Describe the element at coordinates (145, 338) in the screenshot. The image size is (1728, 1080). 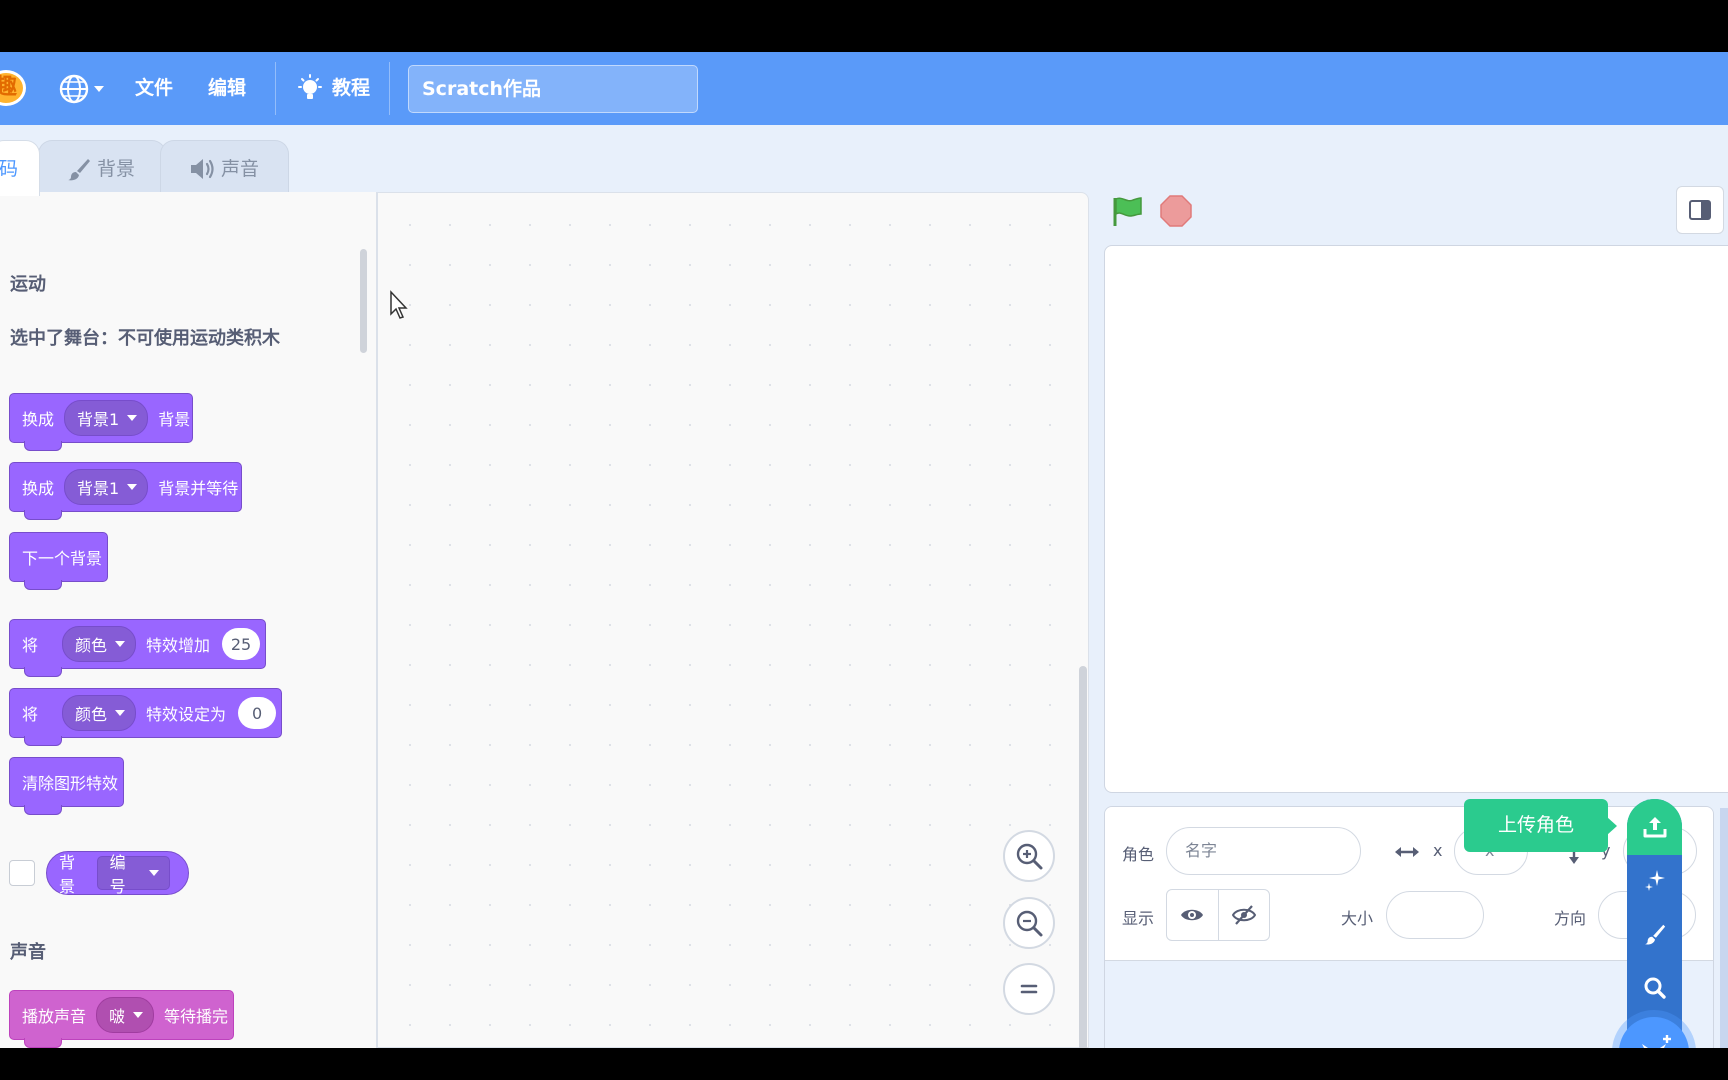
I see `motion-disabled-note: 选中了舞台：不可使用运动类积木` at that location.